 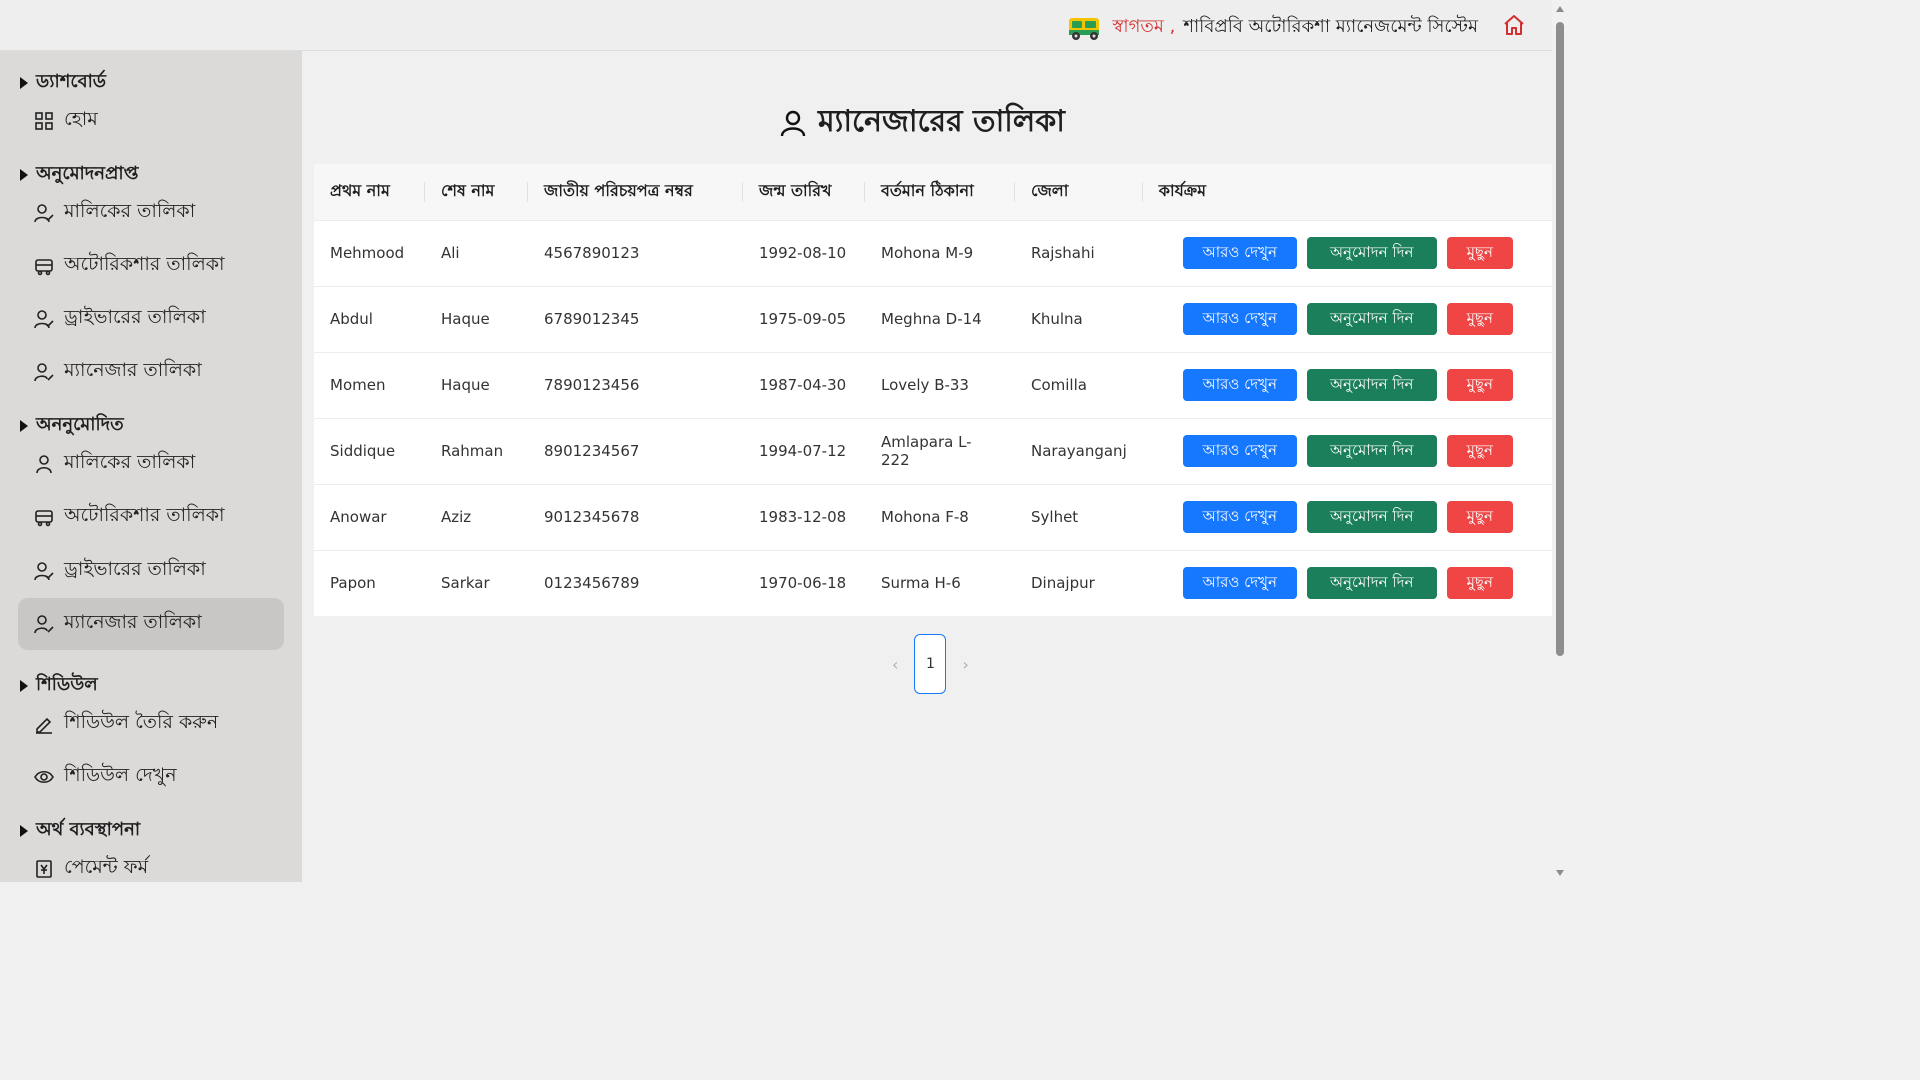 I want to click on column-header: শেষ নাম, so click(x=476, y=192).